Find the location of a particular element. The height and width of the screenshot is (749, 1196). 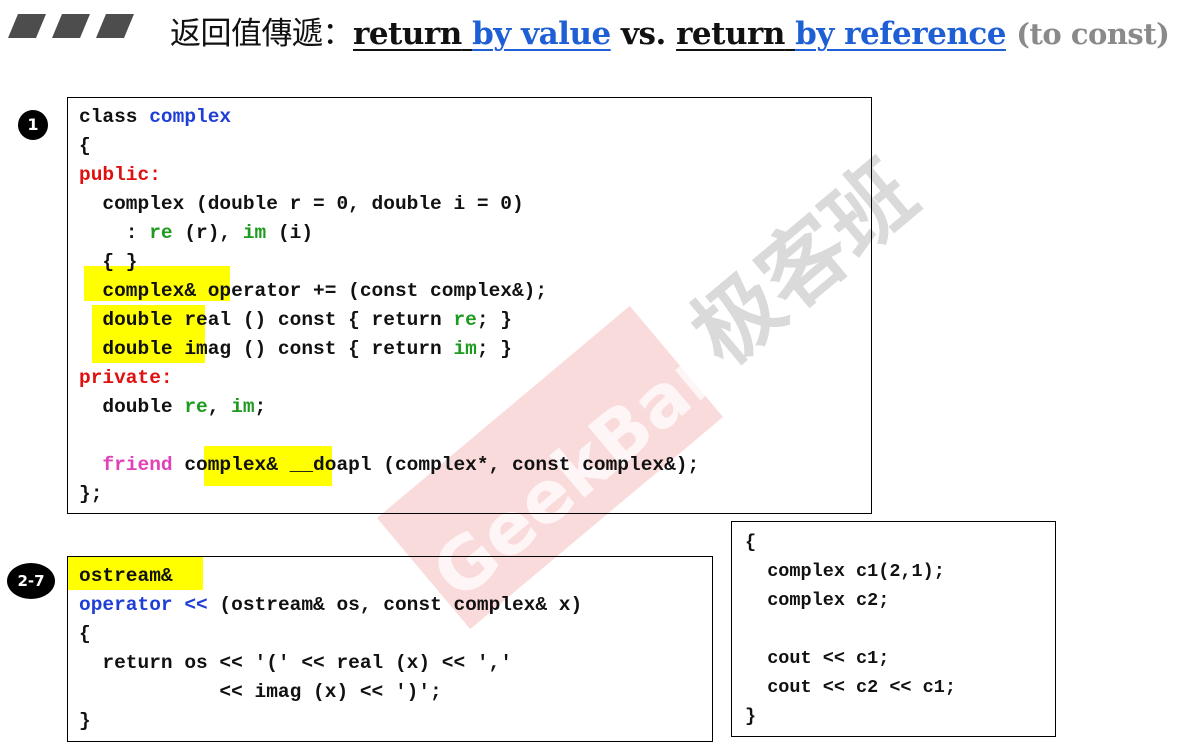

title-decoration-bars is located at coordinates (73, 26).